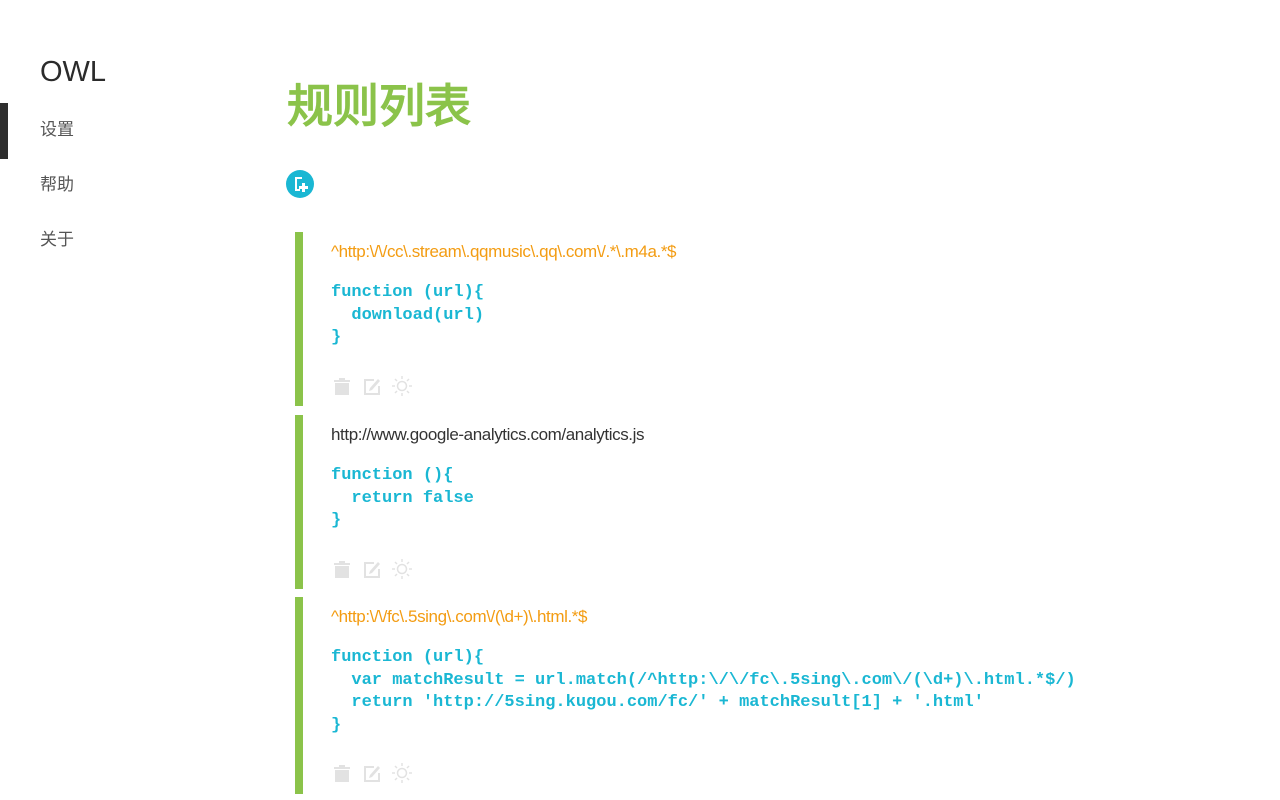 The width and height of the screenshot is (1280, 800). What do you see at coordinates (459, 616) in the screenshot?
I see `rule-pattern: ^http:\/\/fc\.5sing\.com\/(\d+)\.html.*$` at bounding box center [459, 616].